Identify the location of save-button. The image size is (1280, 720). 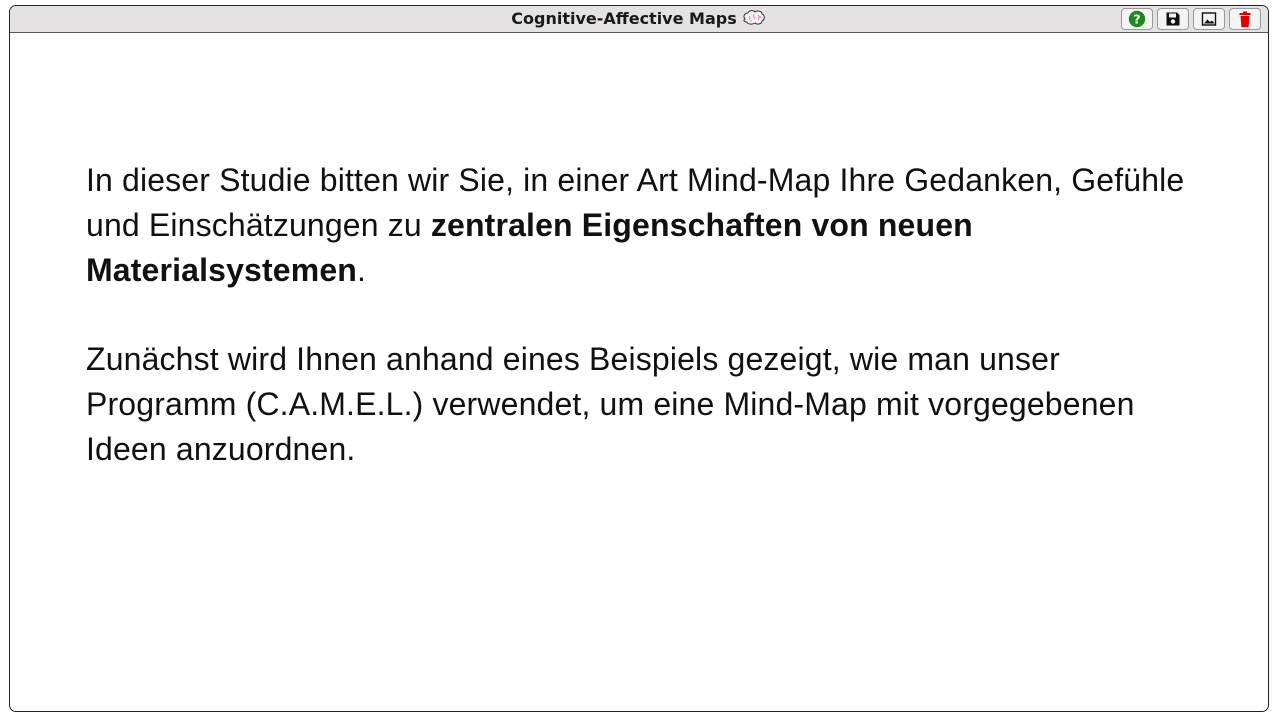
(1173, 19).